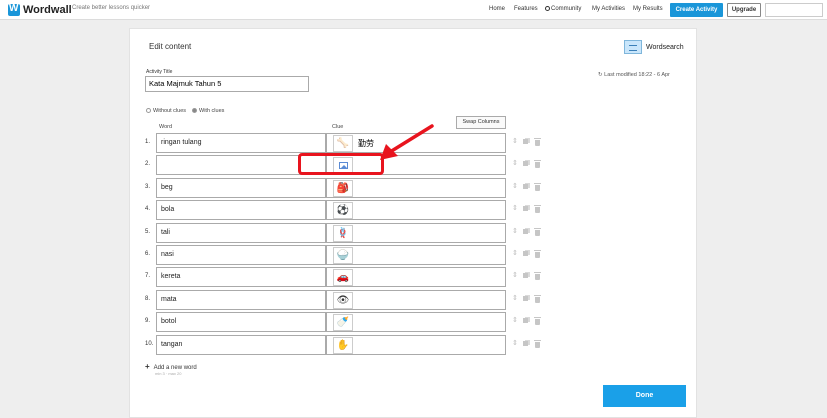 The width and height of the screenshot is (827, 418). What do you see at coordinates (241, 187) in the screenshot?
I see `word-input: beg` at bounding box center [241, 187].